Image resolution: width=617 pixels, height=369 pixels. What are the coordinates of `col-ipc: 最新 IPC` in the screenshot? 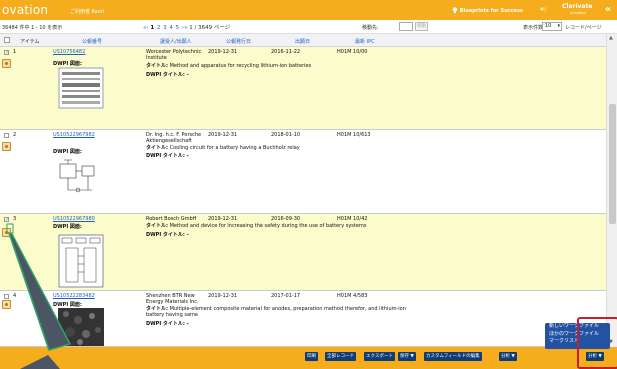 It's located at (365, 41).